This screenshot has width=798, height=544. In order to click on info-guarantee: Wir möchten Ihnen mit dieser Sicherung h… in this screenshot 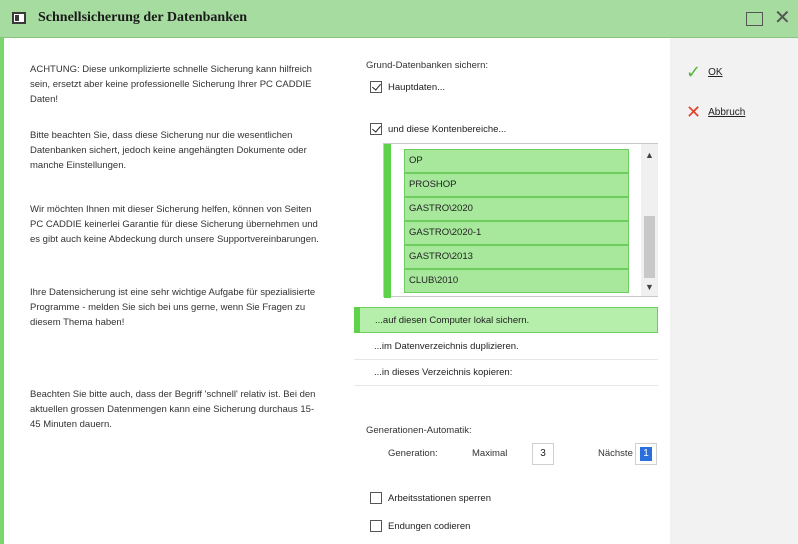, I will do `click(174, 224)`.